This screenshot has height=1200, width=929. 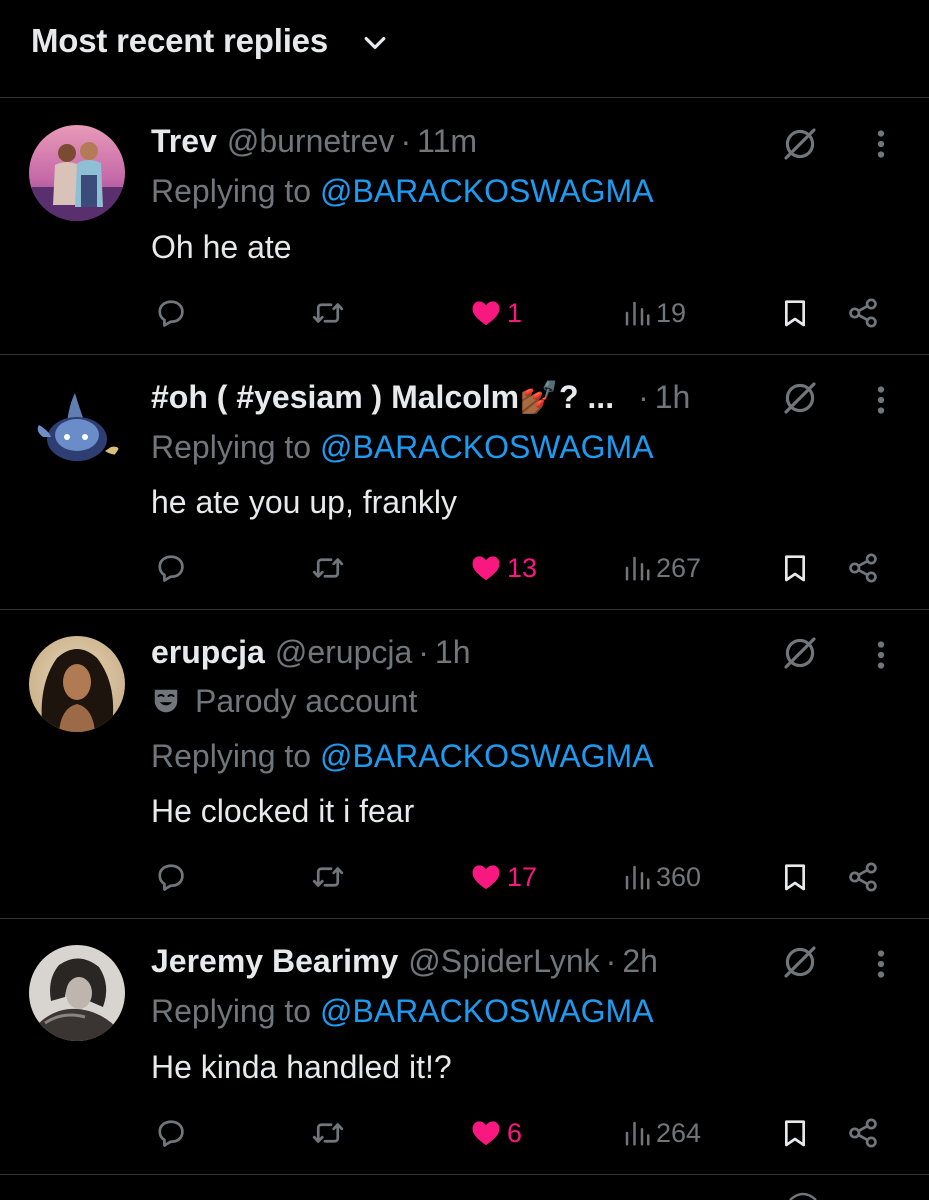 I want to click on reply-text: Oh he ate, so click(x=221, y=247).